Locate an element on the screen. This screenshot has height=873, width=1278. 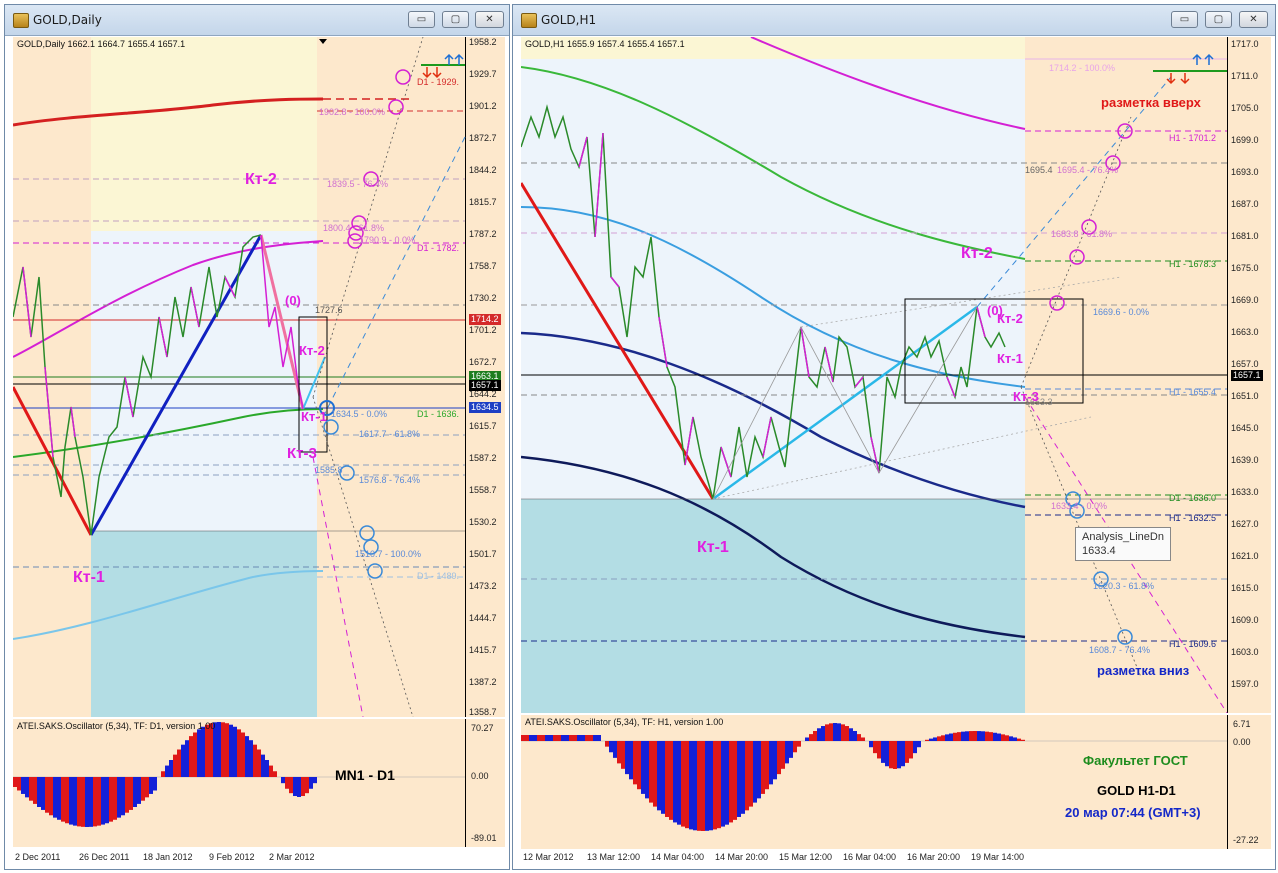
level-label: 1634.5 - 0.0% is located at coordinates (359, 414).